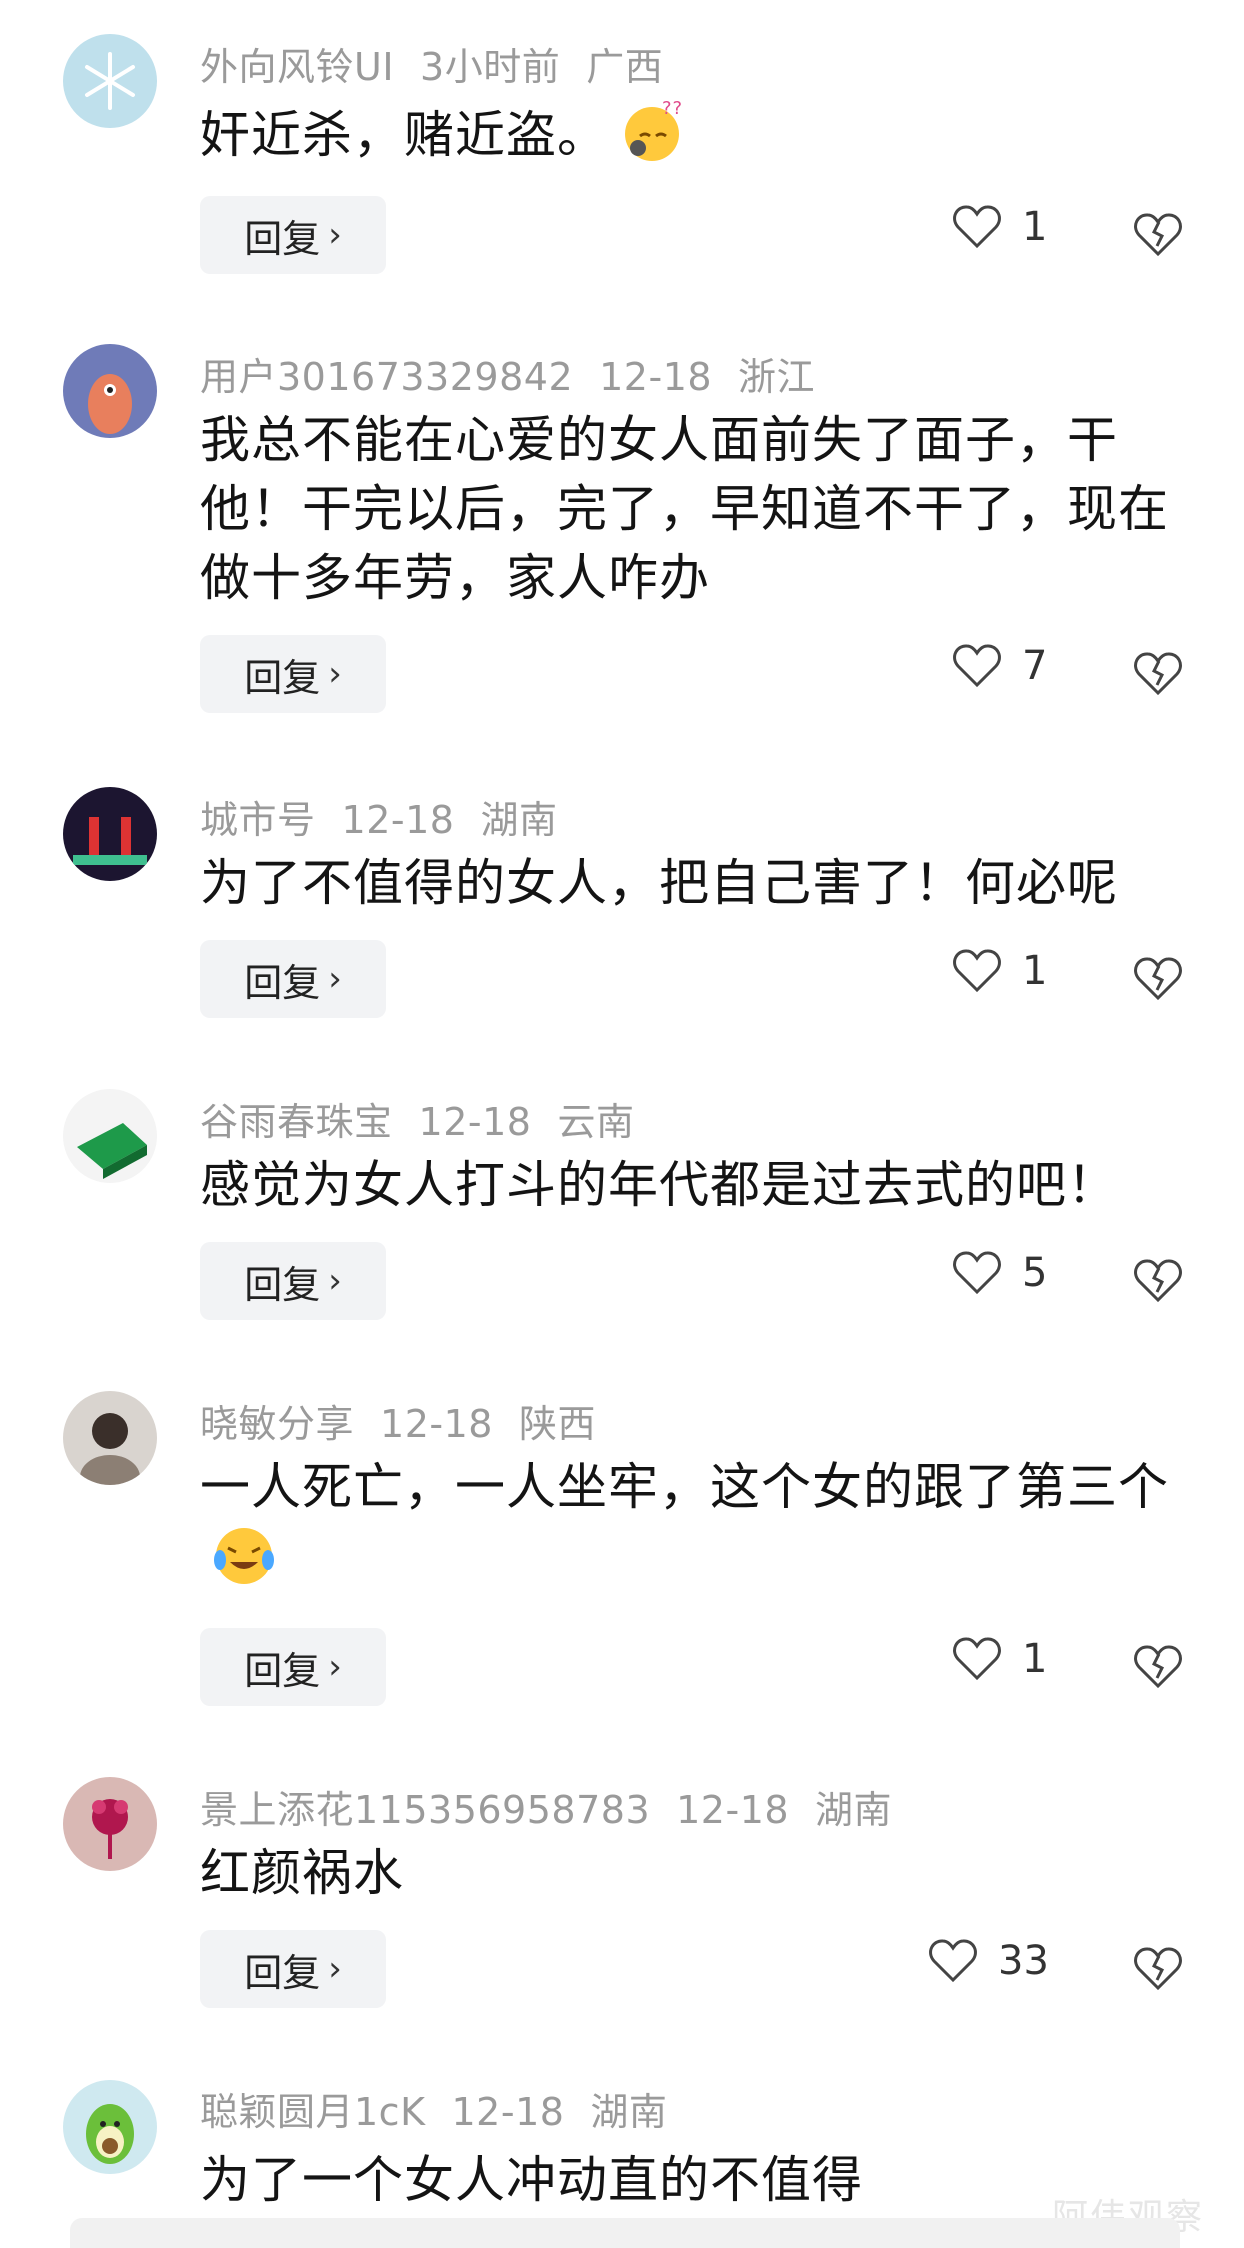  I want to click on comment-meta: 外向风铃UI 3小时前 广西, so click(444, 63).